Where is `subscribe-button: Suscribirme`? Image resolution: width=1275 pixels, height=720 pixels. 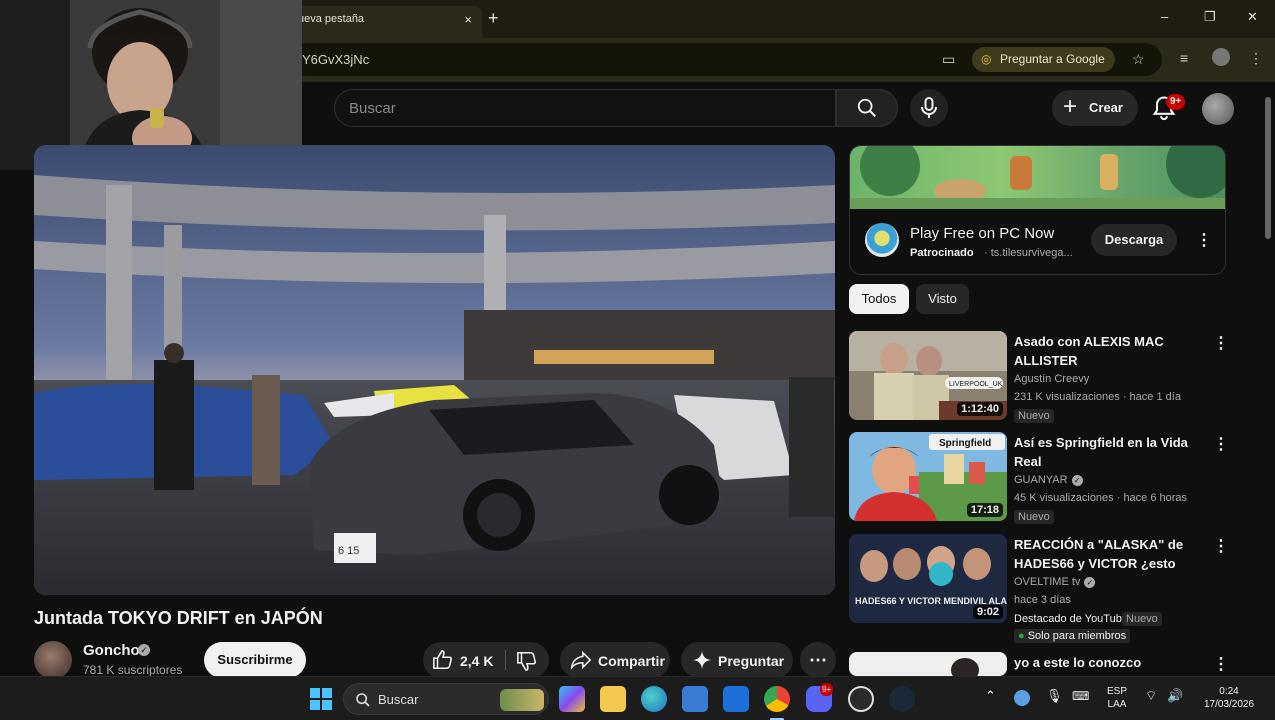 subscribe-button: Suscribirme is located at coordinates (255, 660).